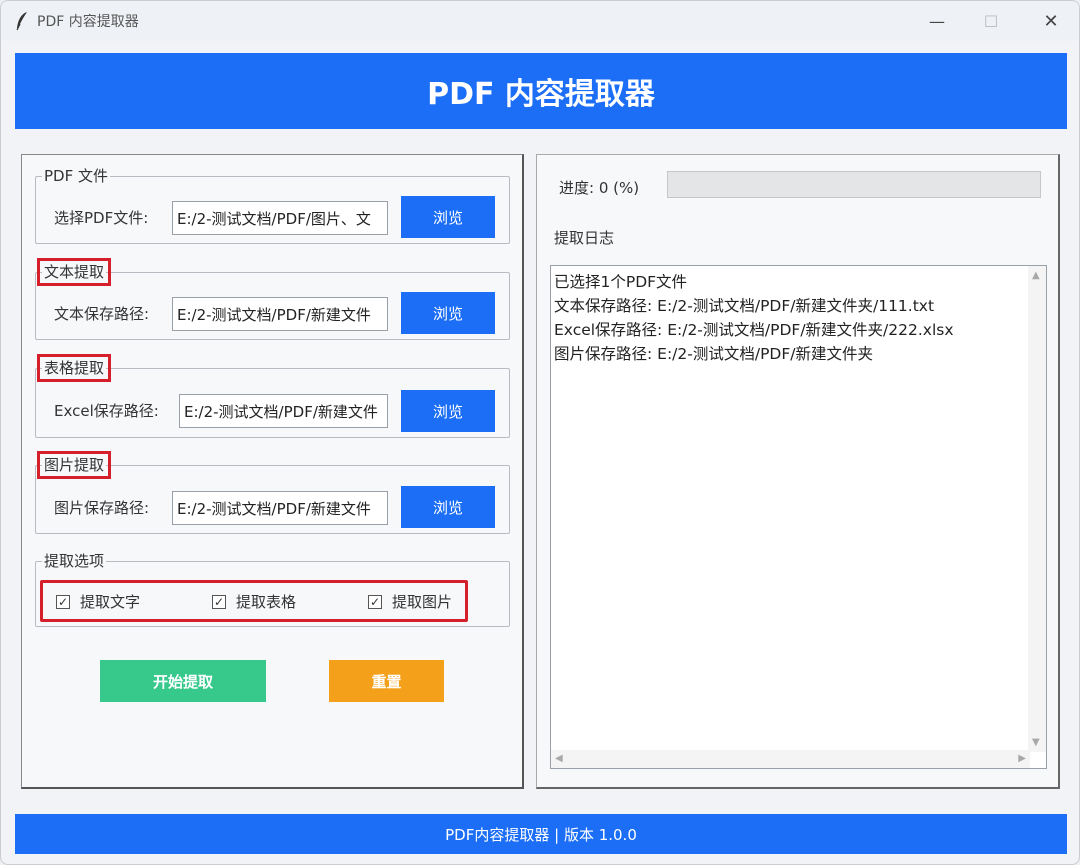 This screenshot has height=865, width=1080. What do you see at coordinates (991, 21) in the screenshot?
I see `maximize-button: ☐` at bounding box center [991, 21].